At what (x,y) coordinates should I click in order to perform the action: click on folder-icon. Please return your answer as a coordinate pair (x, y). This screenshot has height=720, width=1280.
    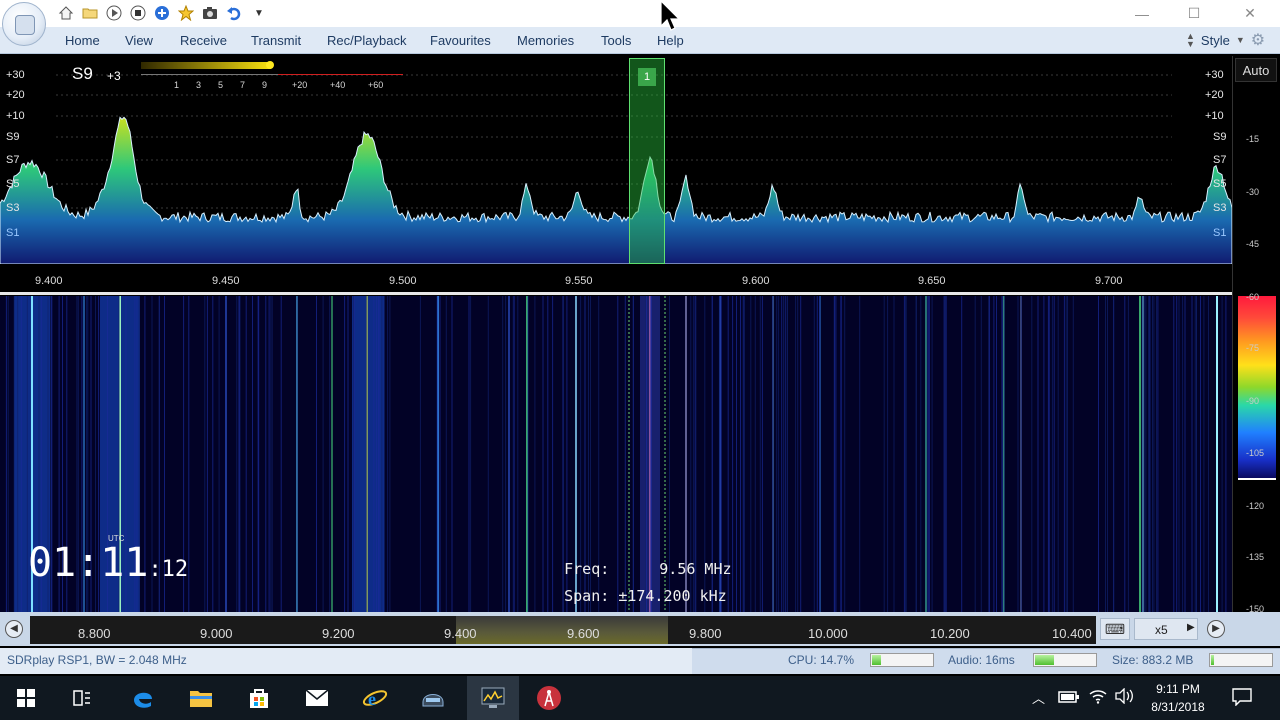
    Looking at the image, I should click on (90, 13).